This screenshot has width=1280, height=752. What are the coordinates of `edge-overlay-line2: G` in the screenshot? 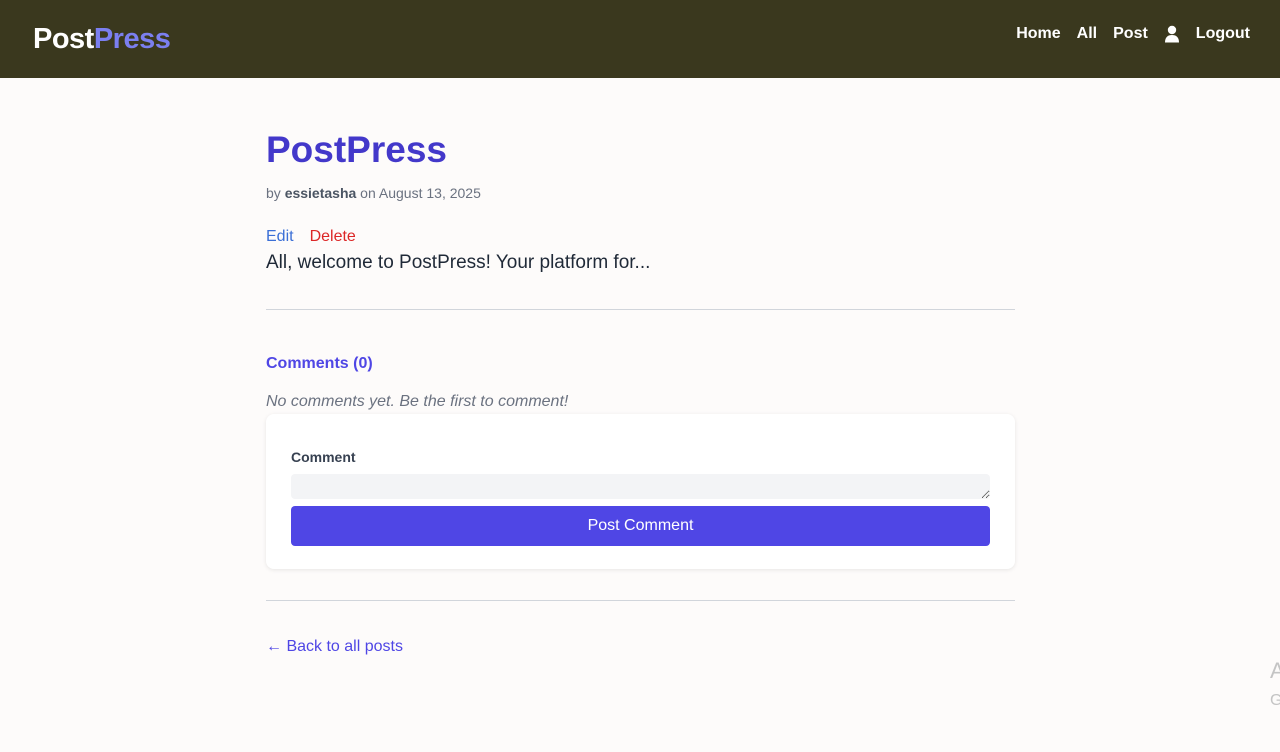 It's located at (1275, 700).